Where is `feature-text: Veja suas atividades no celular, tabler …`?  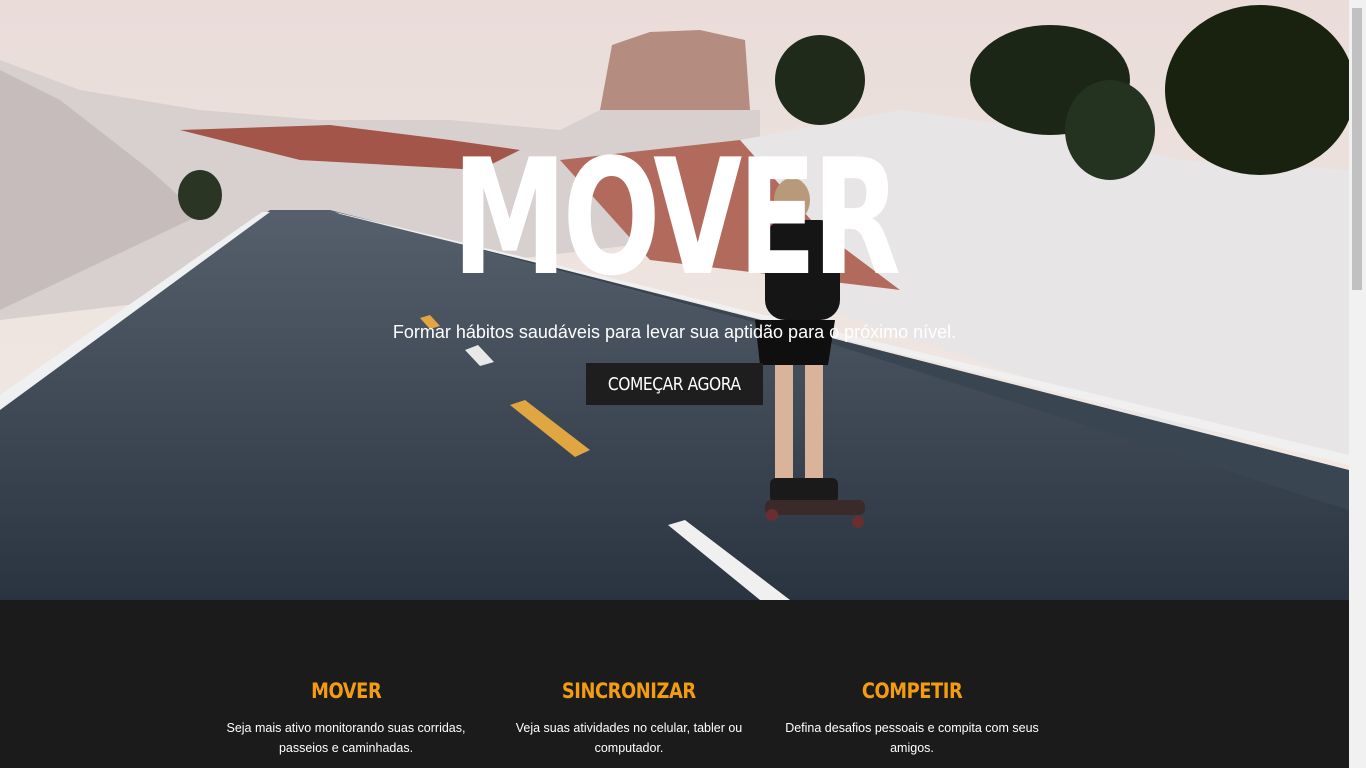 feature-text: Veja suas atividades no celular, tabler … is located at coordinates (629, 738).